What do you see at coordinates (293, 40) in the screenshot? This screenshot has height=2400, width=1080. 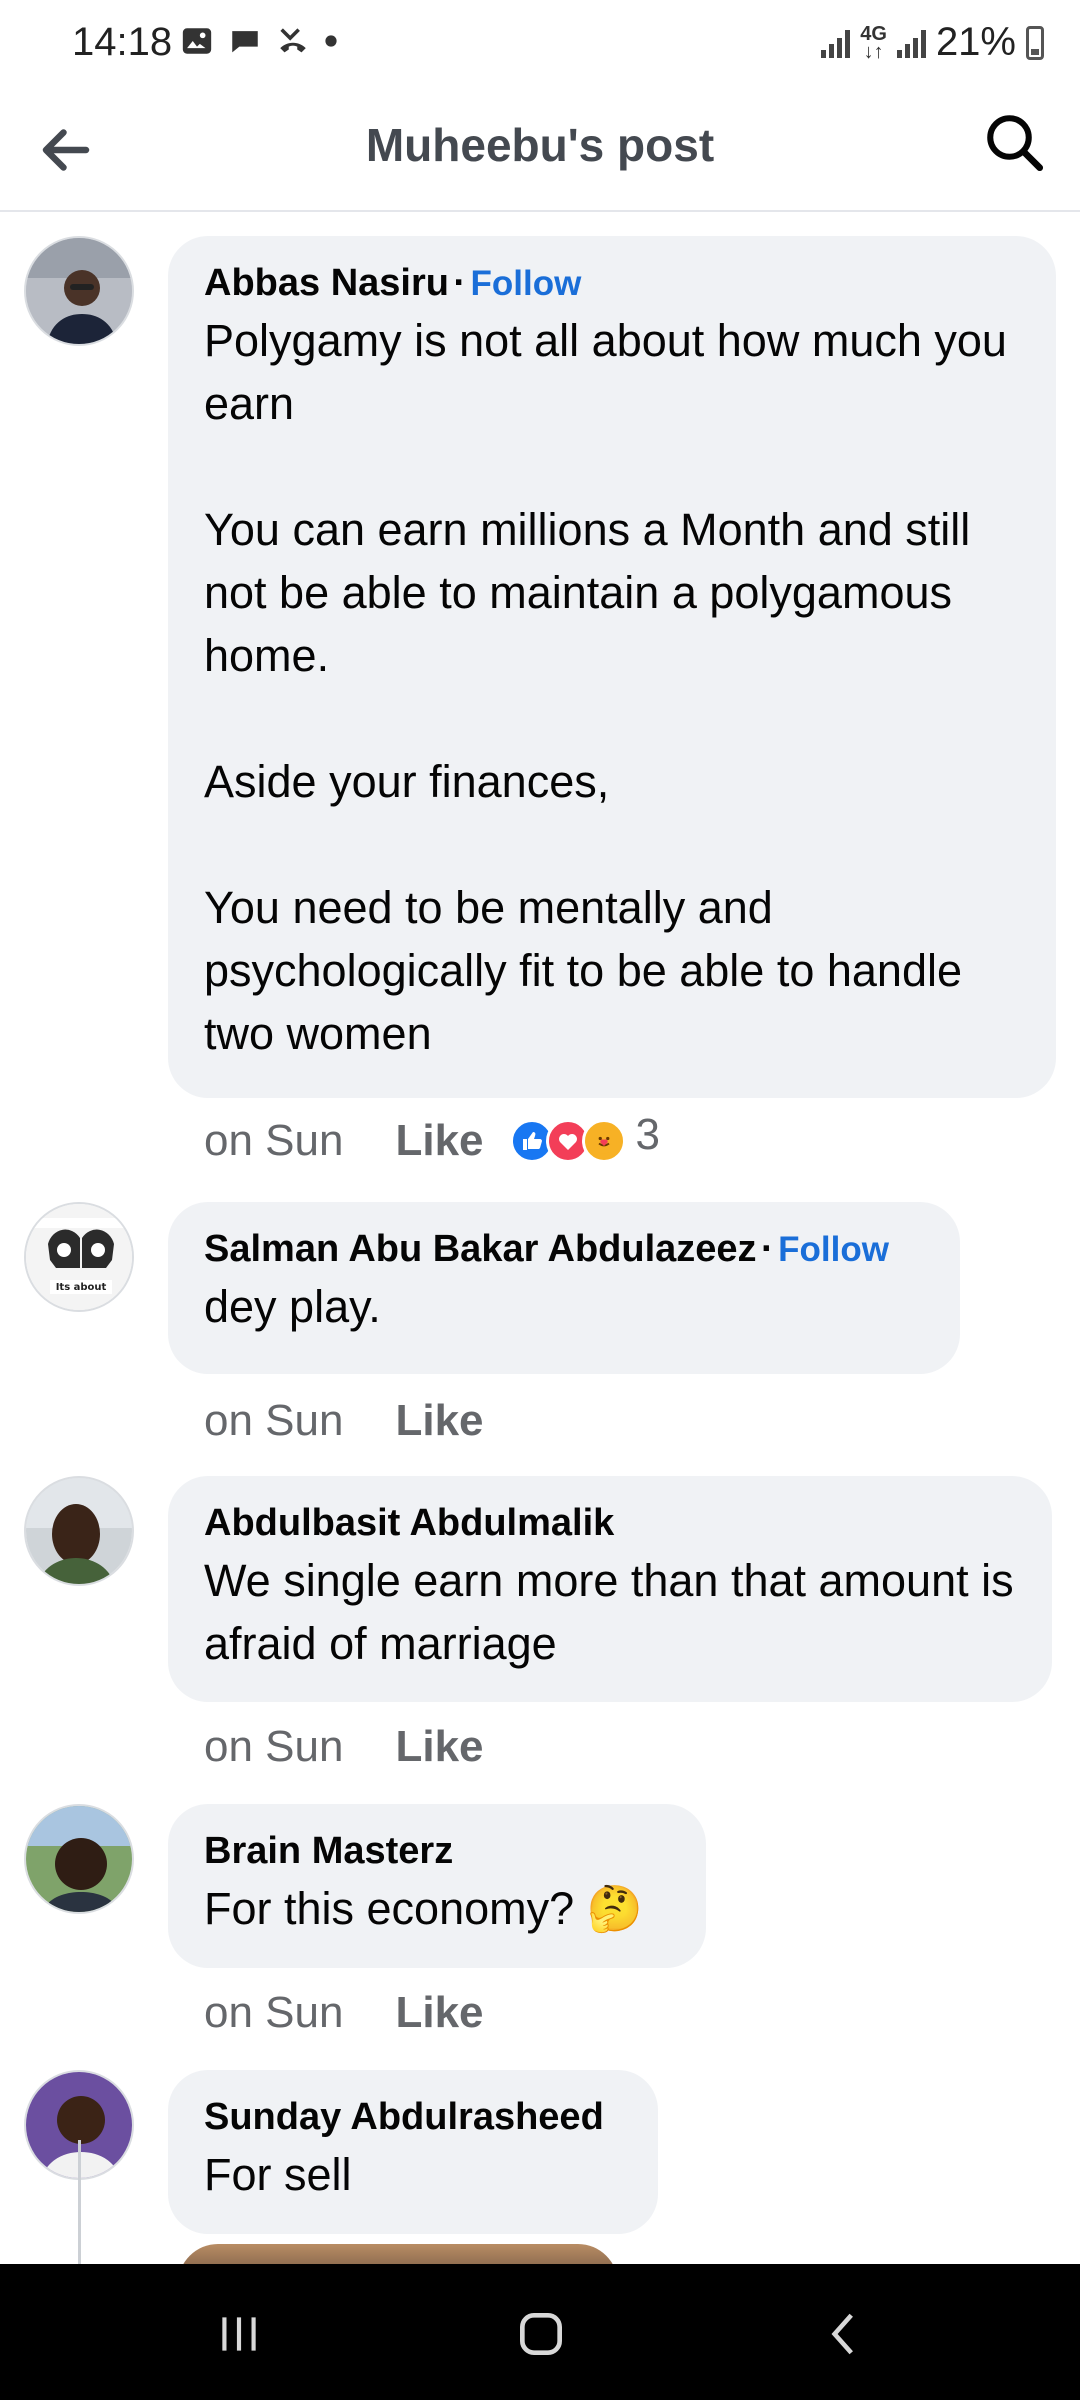 I see `missed-call-icon` at bounding box center [293, 40].